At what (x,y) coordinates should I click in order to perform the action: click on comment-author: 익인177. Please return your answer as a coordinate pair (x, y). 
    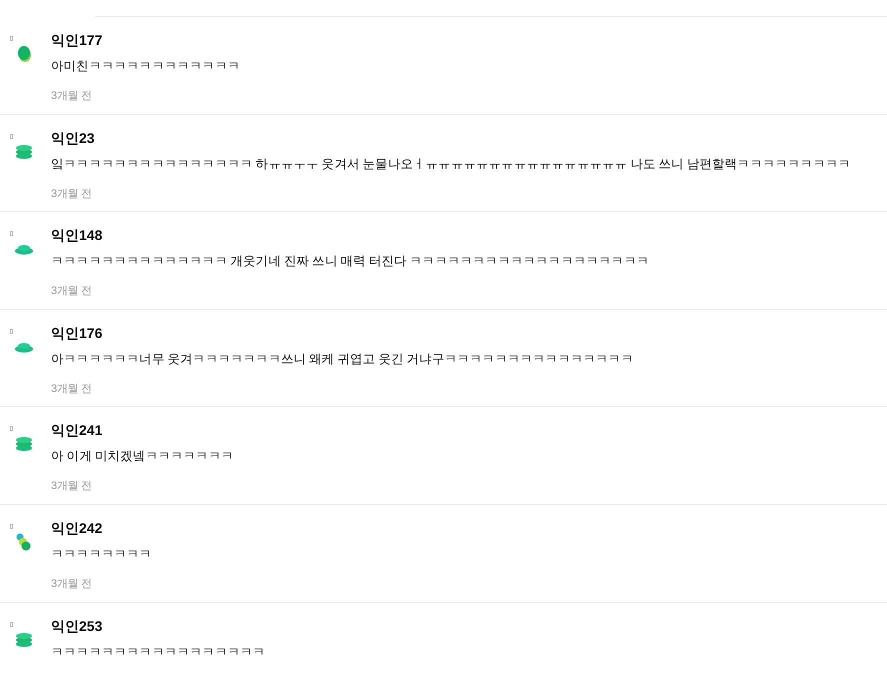
    Looking at the image, I should click on (76, 40).